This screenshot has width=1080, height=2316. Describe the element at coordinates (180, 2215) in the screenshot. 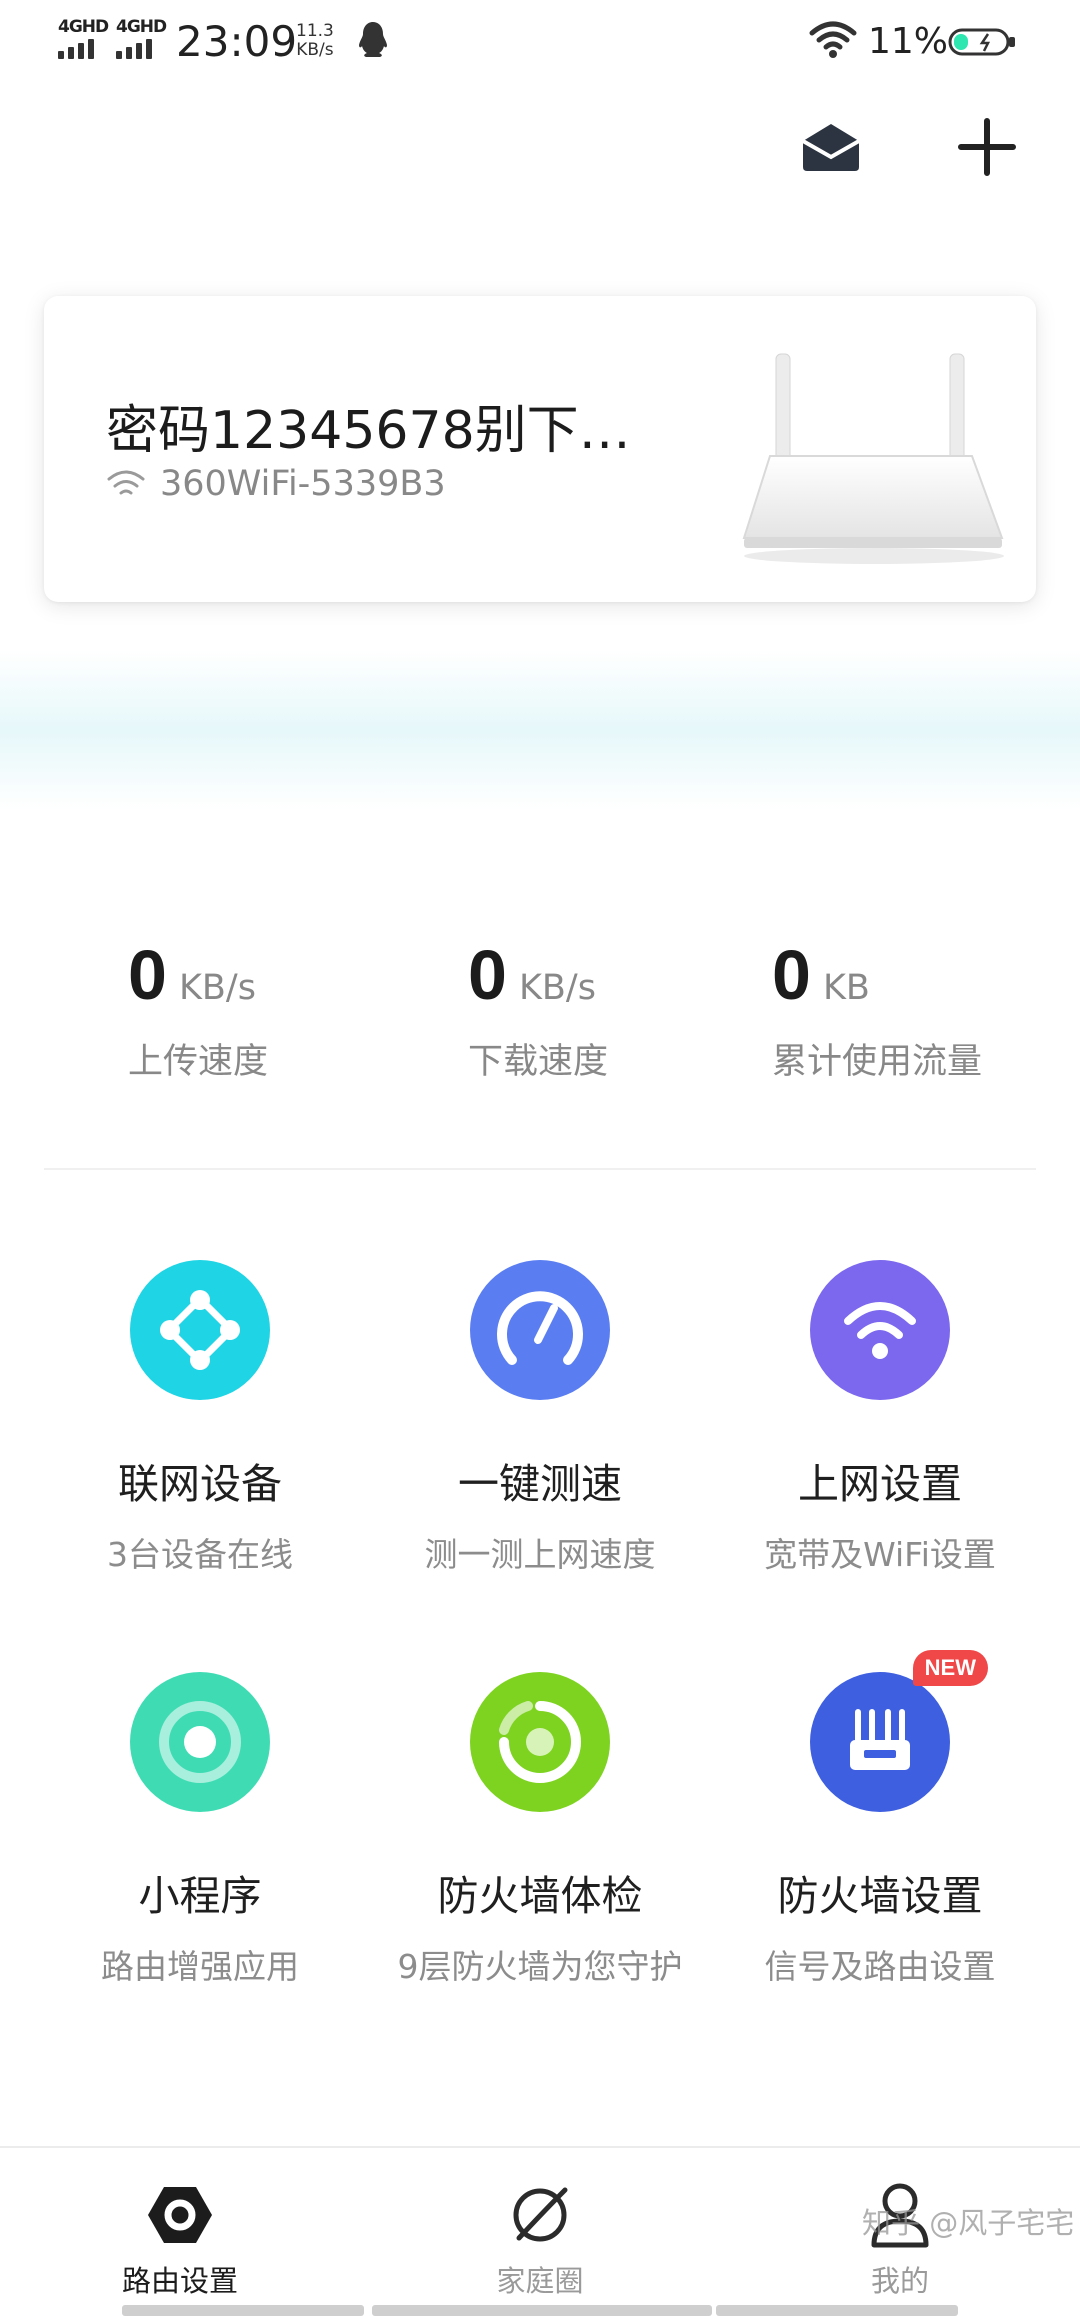

I see `hexagon-nut-icon` at that location.